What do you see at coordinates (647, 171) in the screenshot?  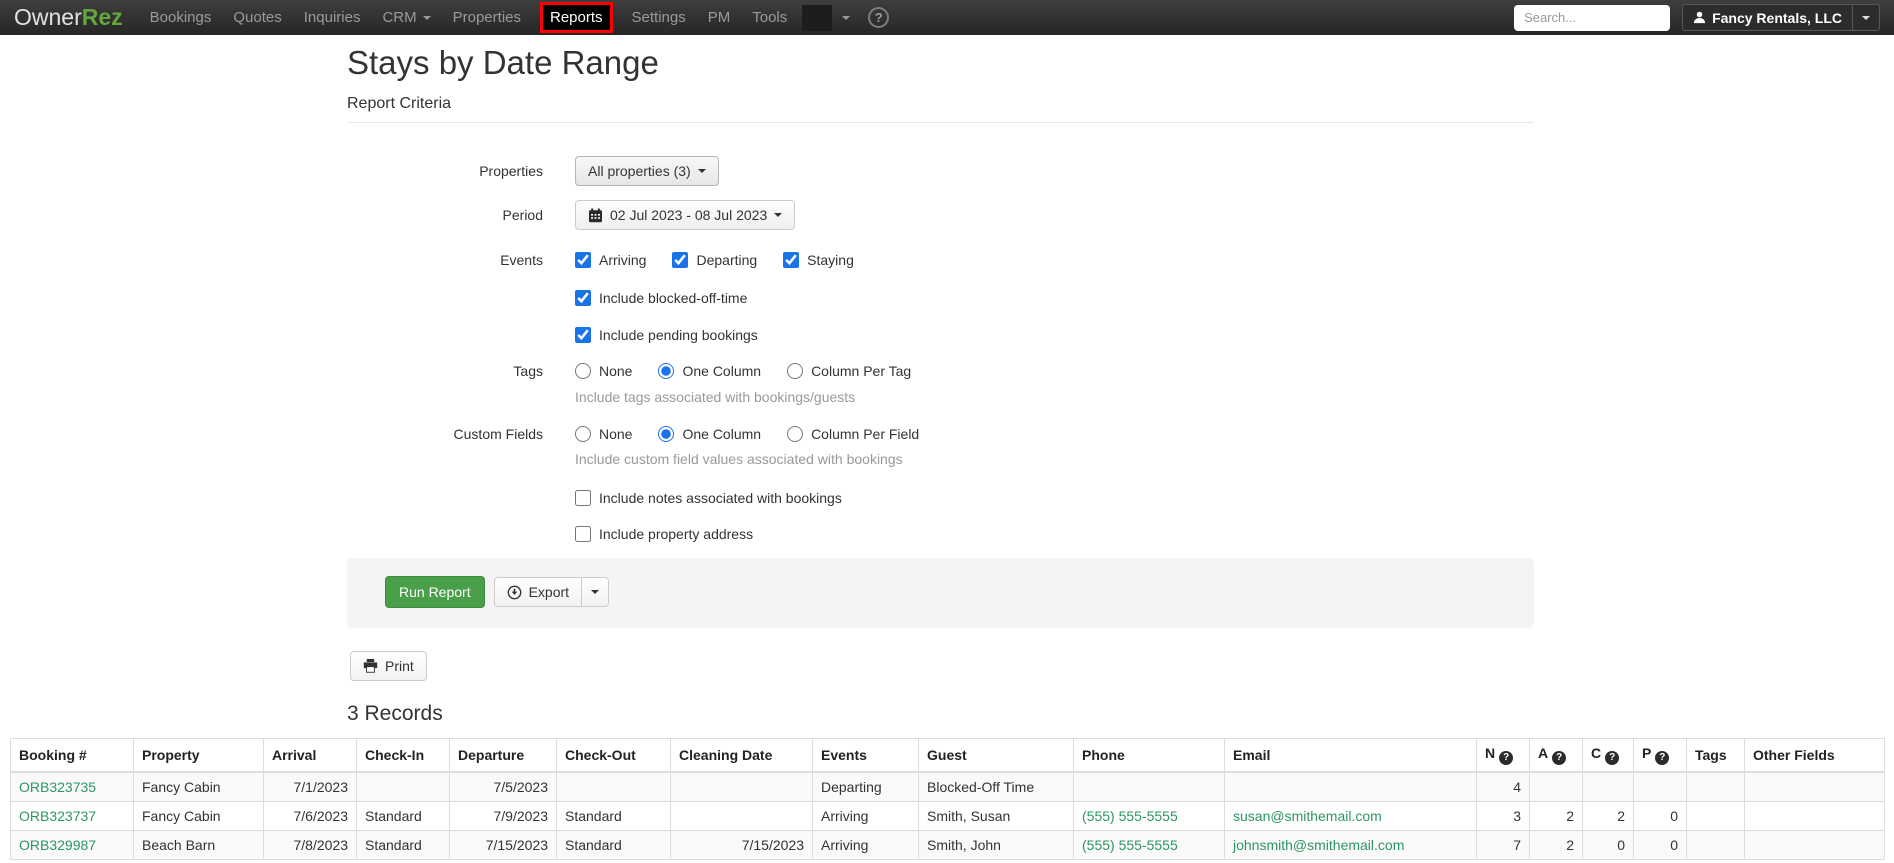 I see `properties-dropdown: All properties (3)` at bounding box center [647, 171].